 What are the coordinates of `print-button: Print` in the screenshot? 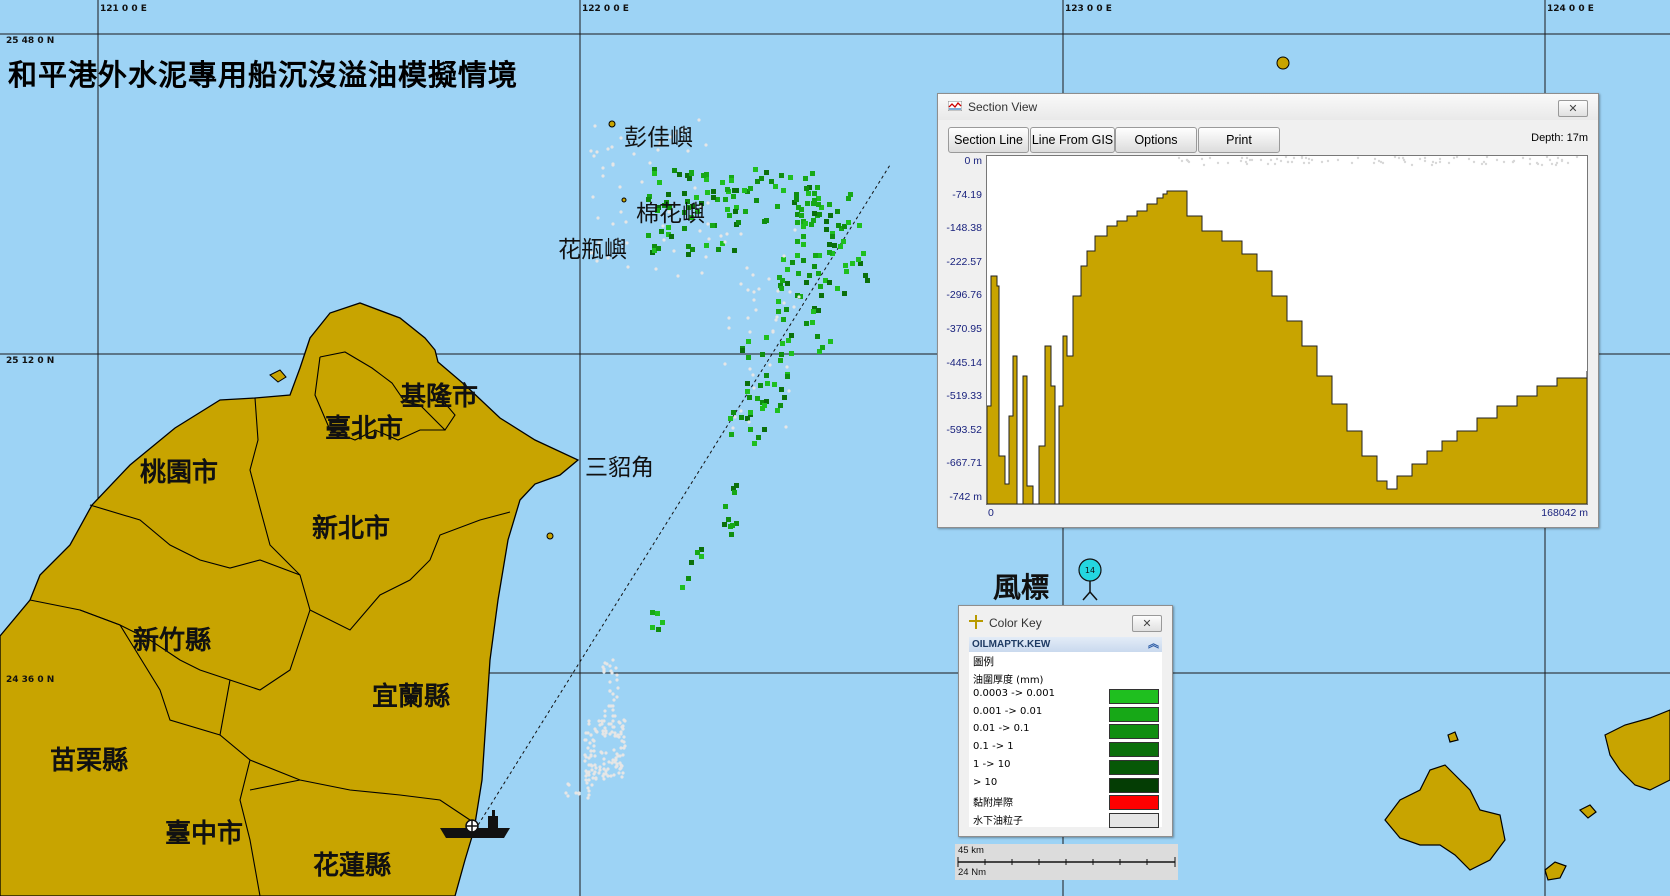 It's located at (1239, 140).